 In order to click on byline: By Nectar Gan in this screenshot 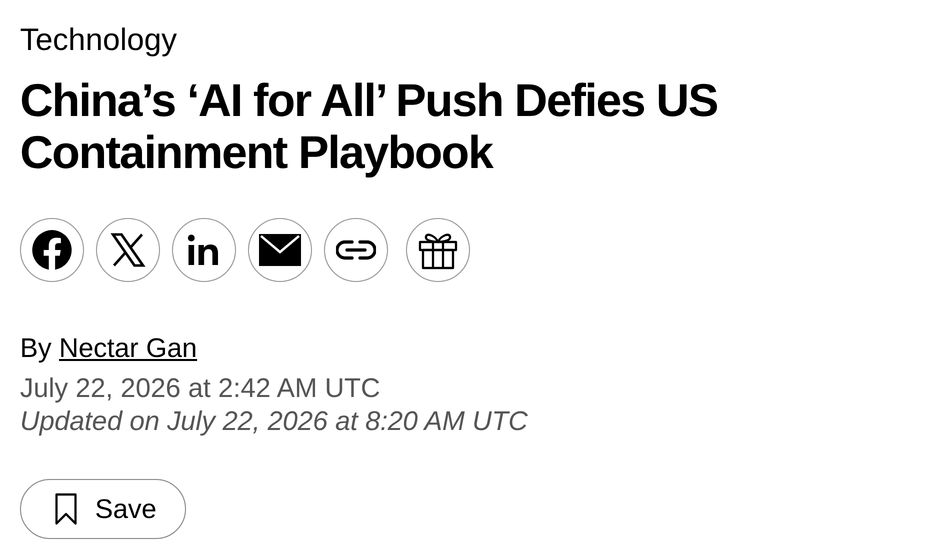, I will do `click(109, 348)`.